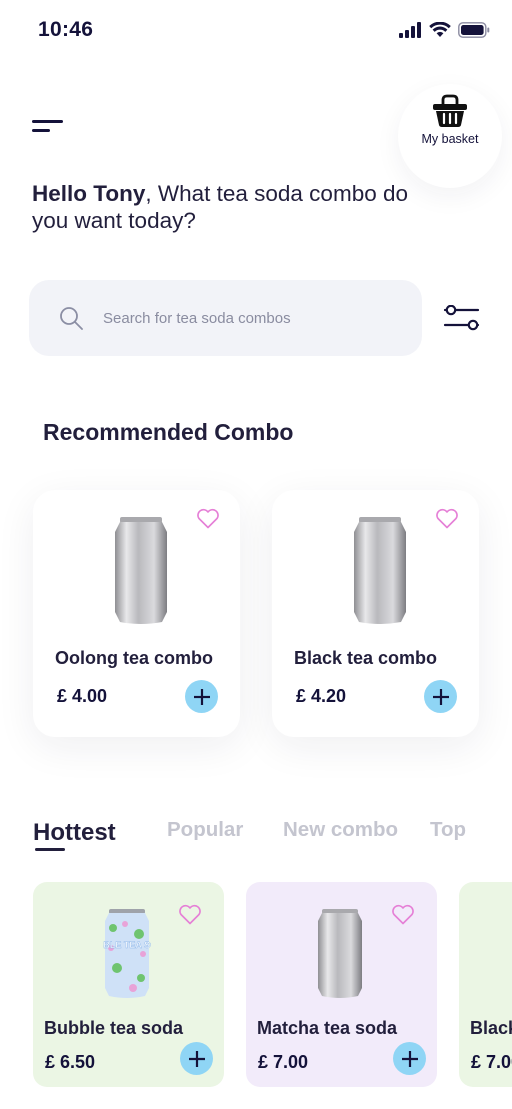 This screenshot has height=1109, width=512. Describe the element at coordinates (474, 30) in the screenshot. I see `battery-icon` at that location.